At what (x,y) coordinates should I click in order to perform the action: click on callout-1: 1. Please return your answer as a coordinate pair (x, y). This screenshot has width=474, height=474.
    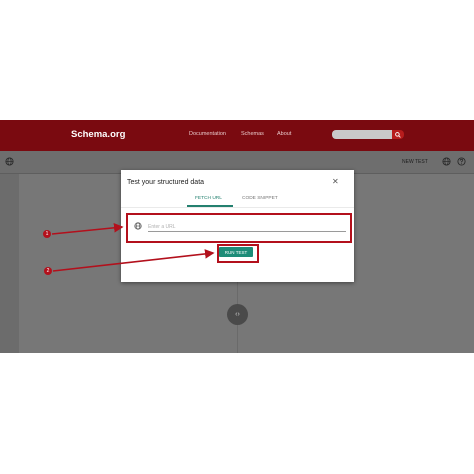
    Looking at the image, I should click on (47, 234).